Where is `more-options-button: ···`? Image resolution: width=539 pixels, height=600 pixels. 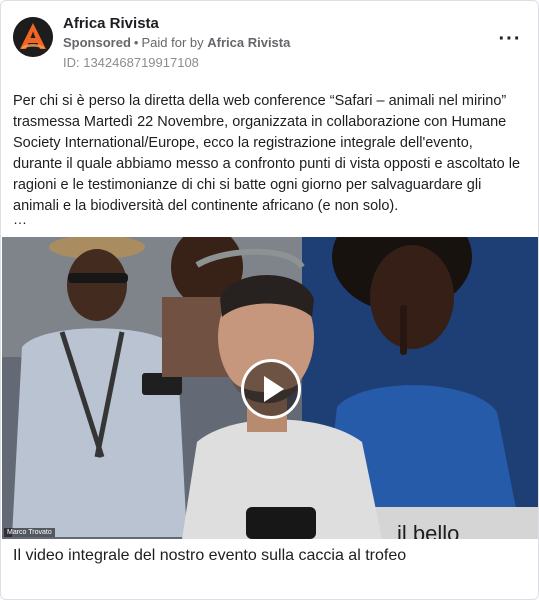
more-options-button: ··· is located at coordinates (510, 39).